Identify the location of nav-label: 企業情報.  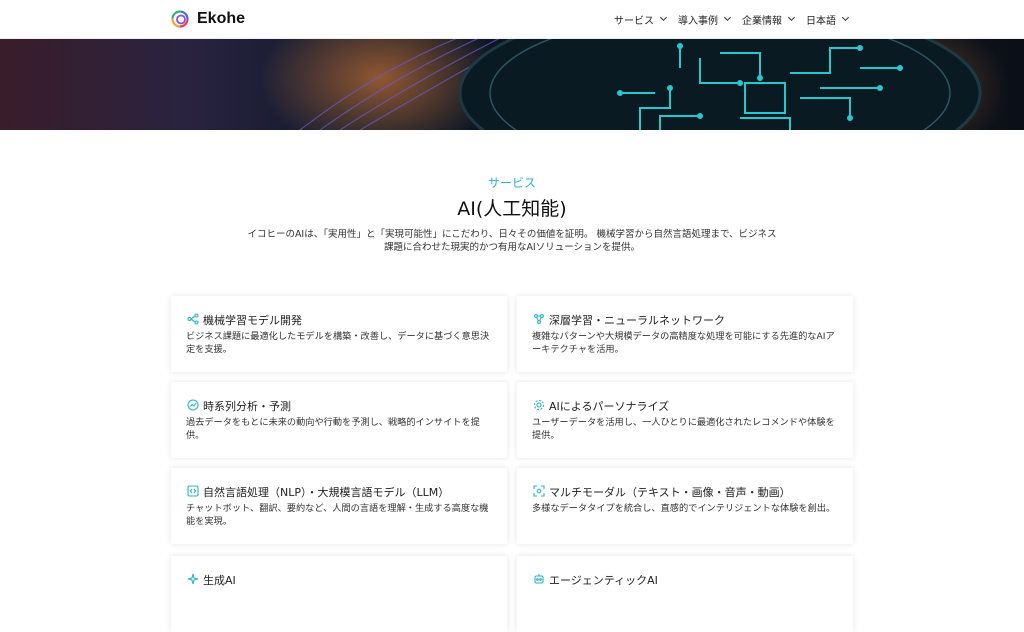
(762, 21).